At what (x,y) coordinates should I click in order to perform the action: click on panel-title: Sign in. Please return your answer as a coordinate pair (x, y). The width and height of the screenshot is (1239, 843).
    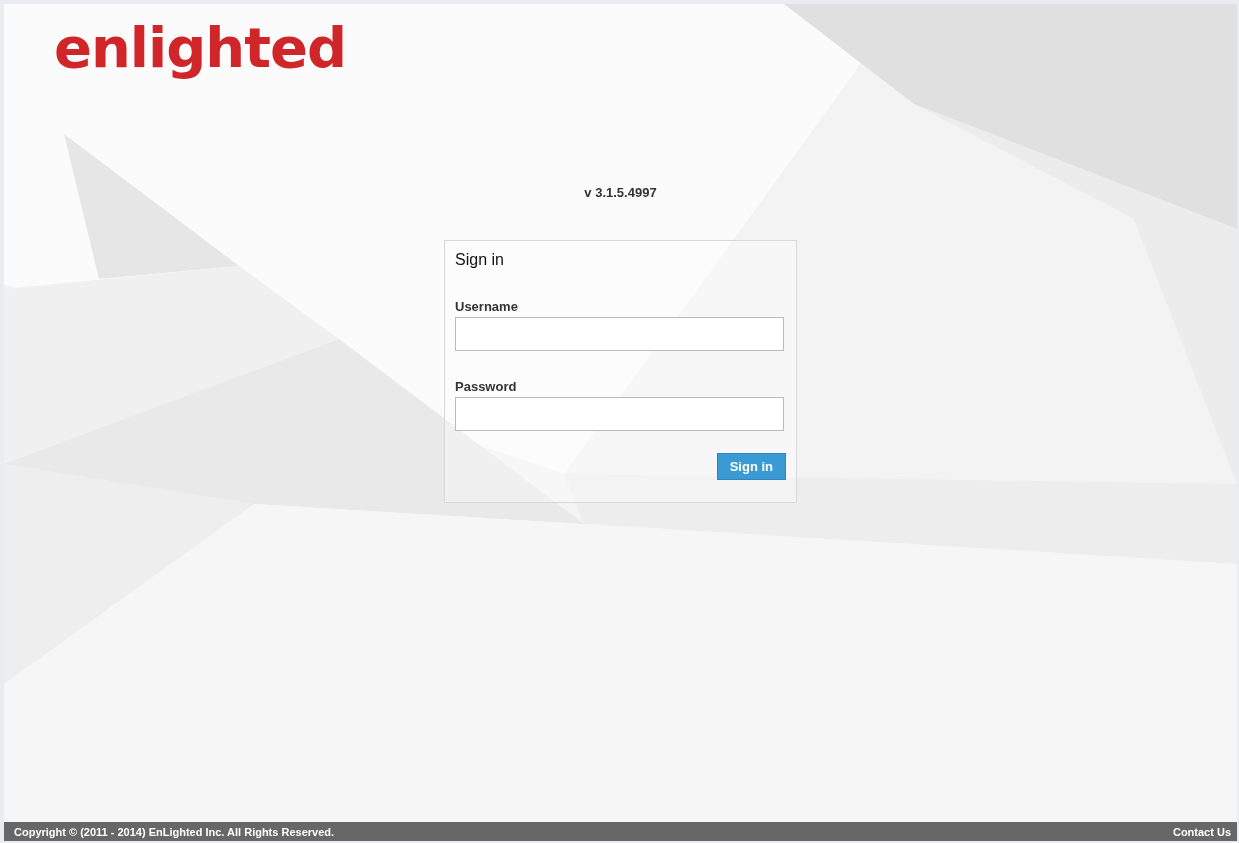
    Looking at the image, I should click on (480, 260).